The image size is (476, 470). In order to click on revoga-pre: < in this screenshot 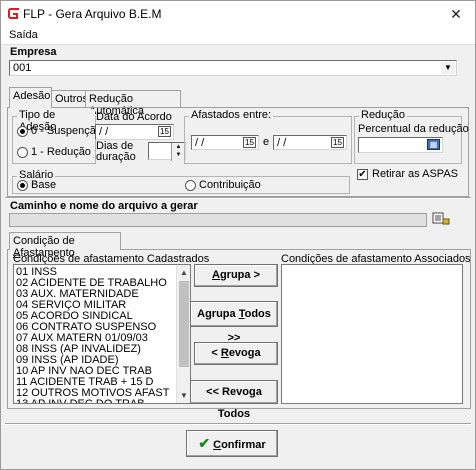, I will do `click(216, 353)`.